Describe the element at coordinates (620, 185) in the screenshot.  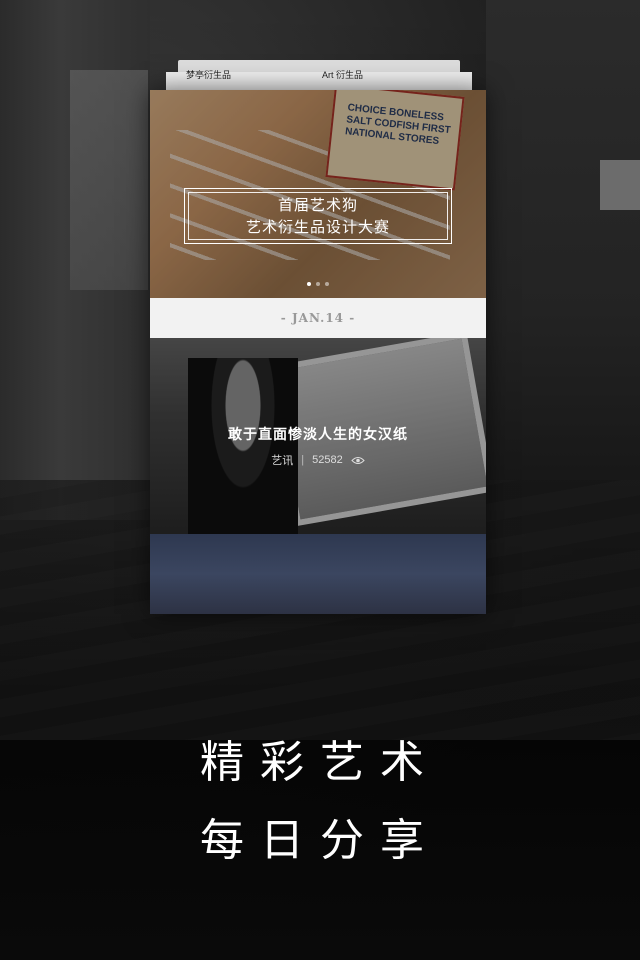
I see `background-poster` at that location.